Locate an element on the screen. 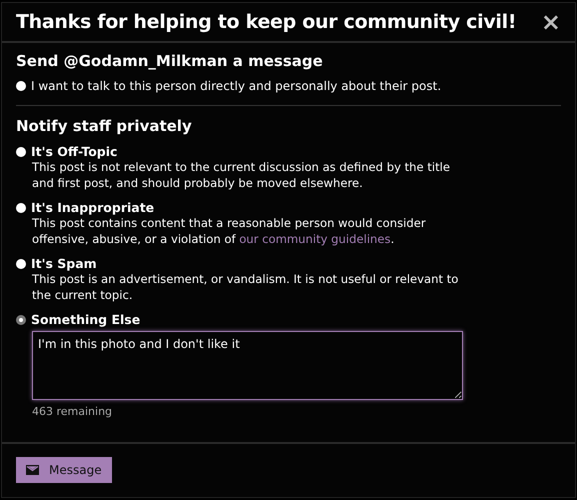 Image resolution: width=577 pixels, height=500 pixels. section-heading: Notify staff privately is located at coordinates (104, 126).